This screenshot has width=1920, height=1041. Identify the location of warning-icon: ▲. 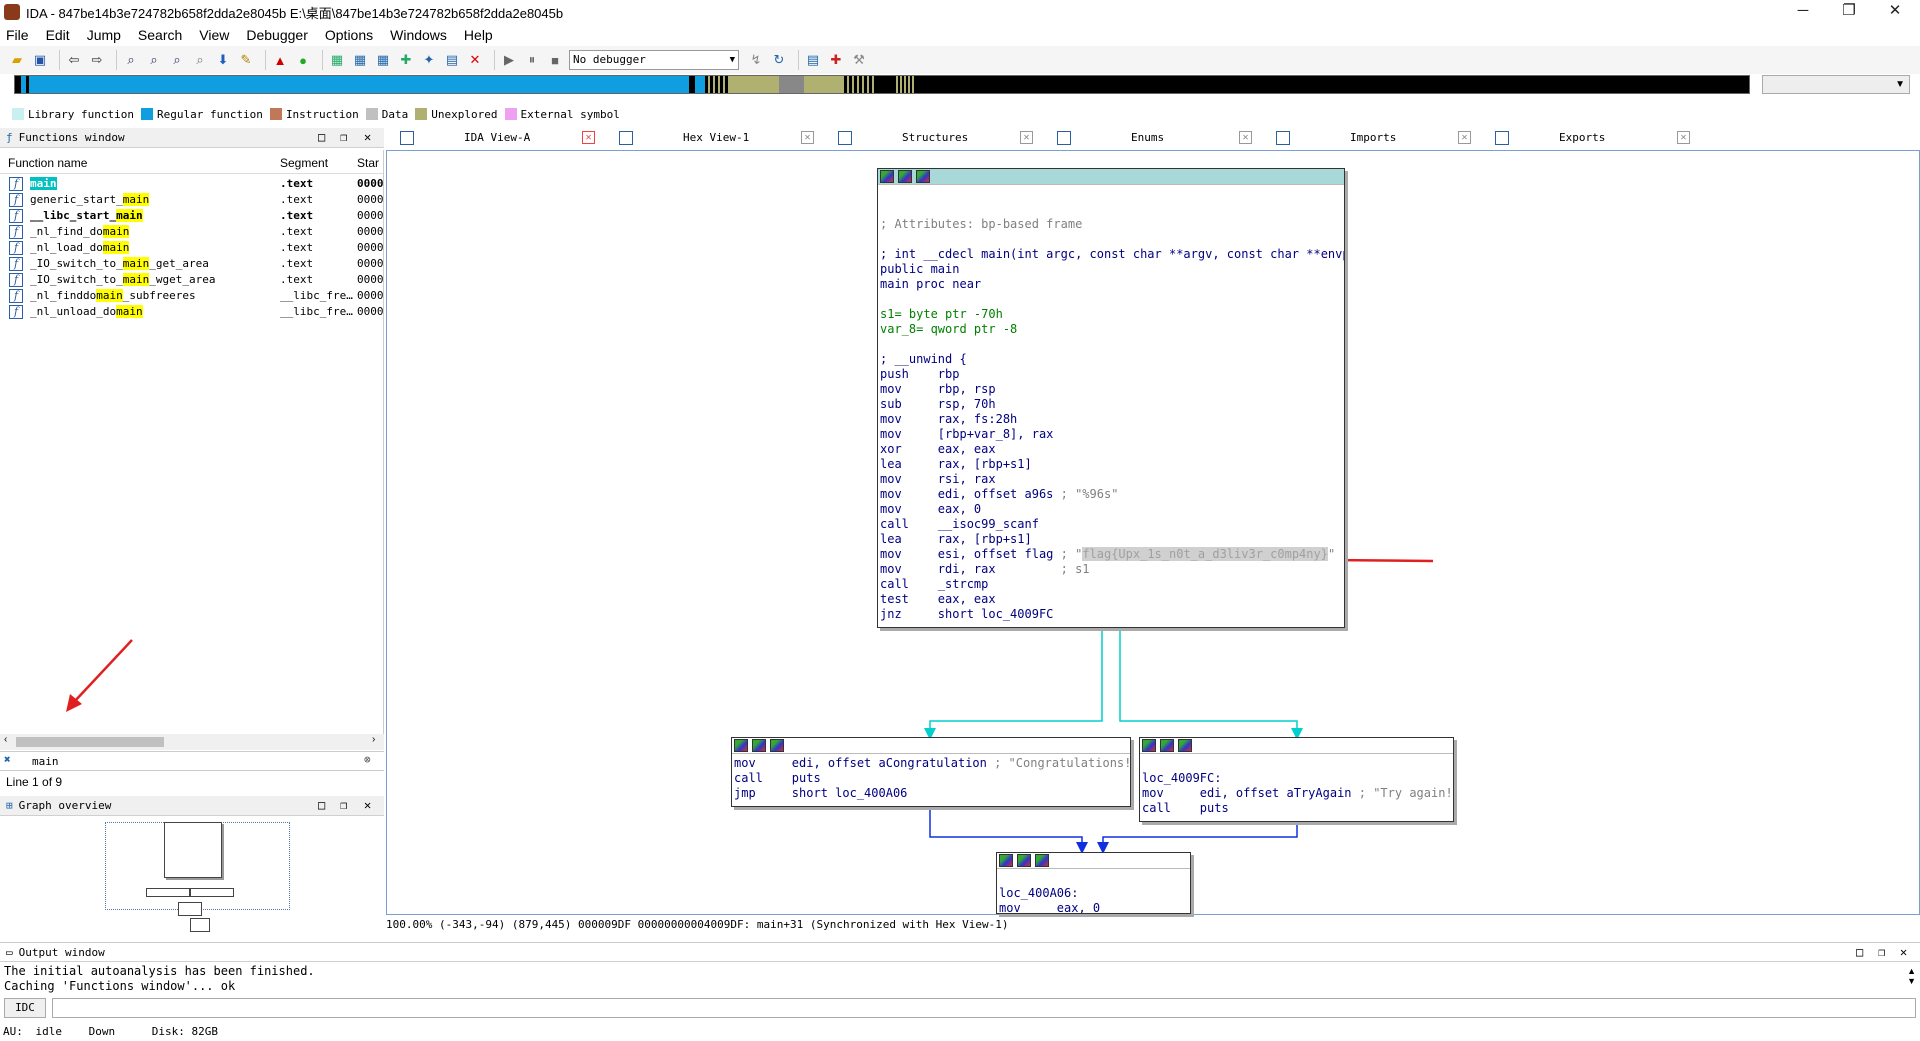
(280, 60).